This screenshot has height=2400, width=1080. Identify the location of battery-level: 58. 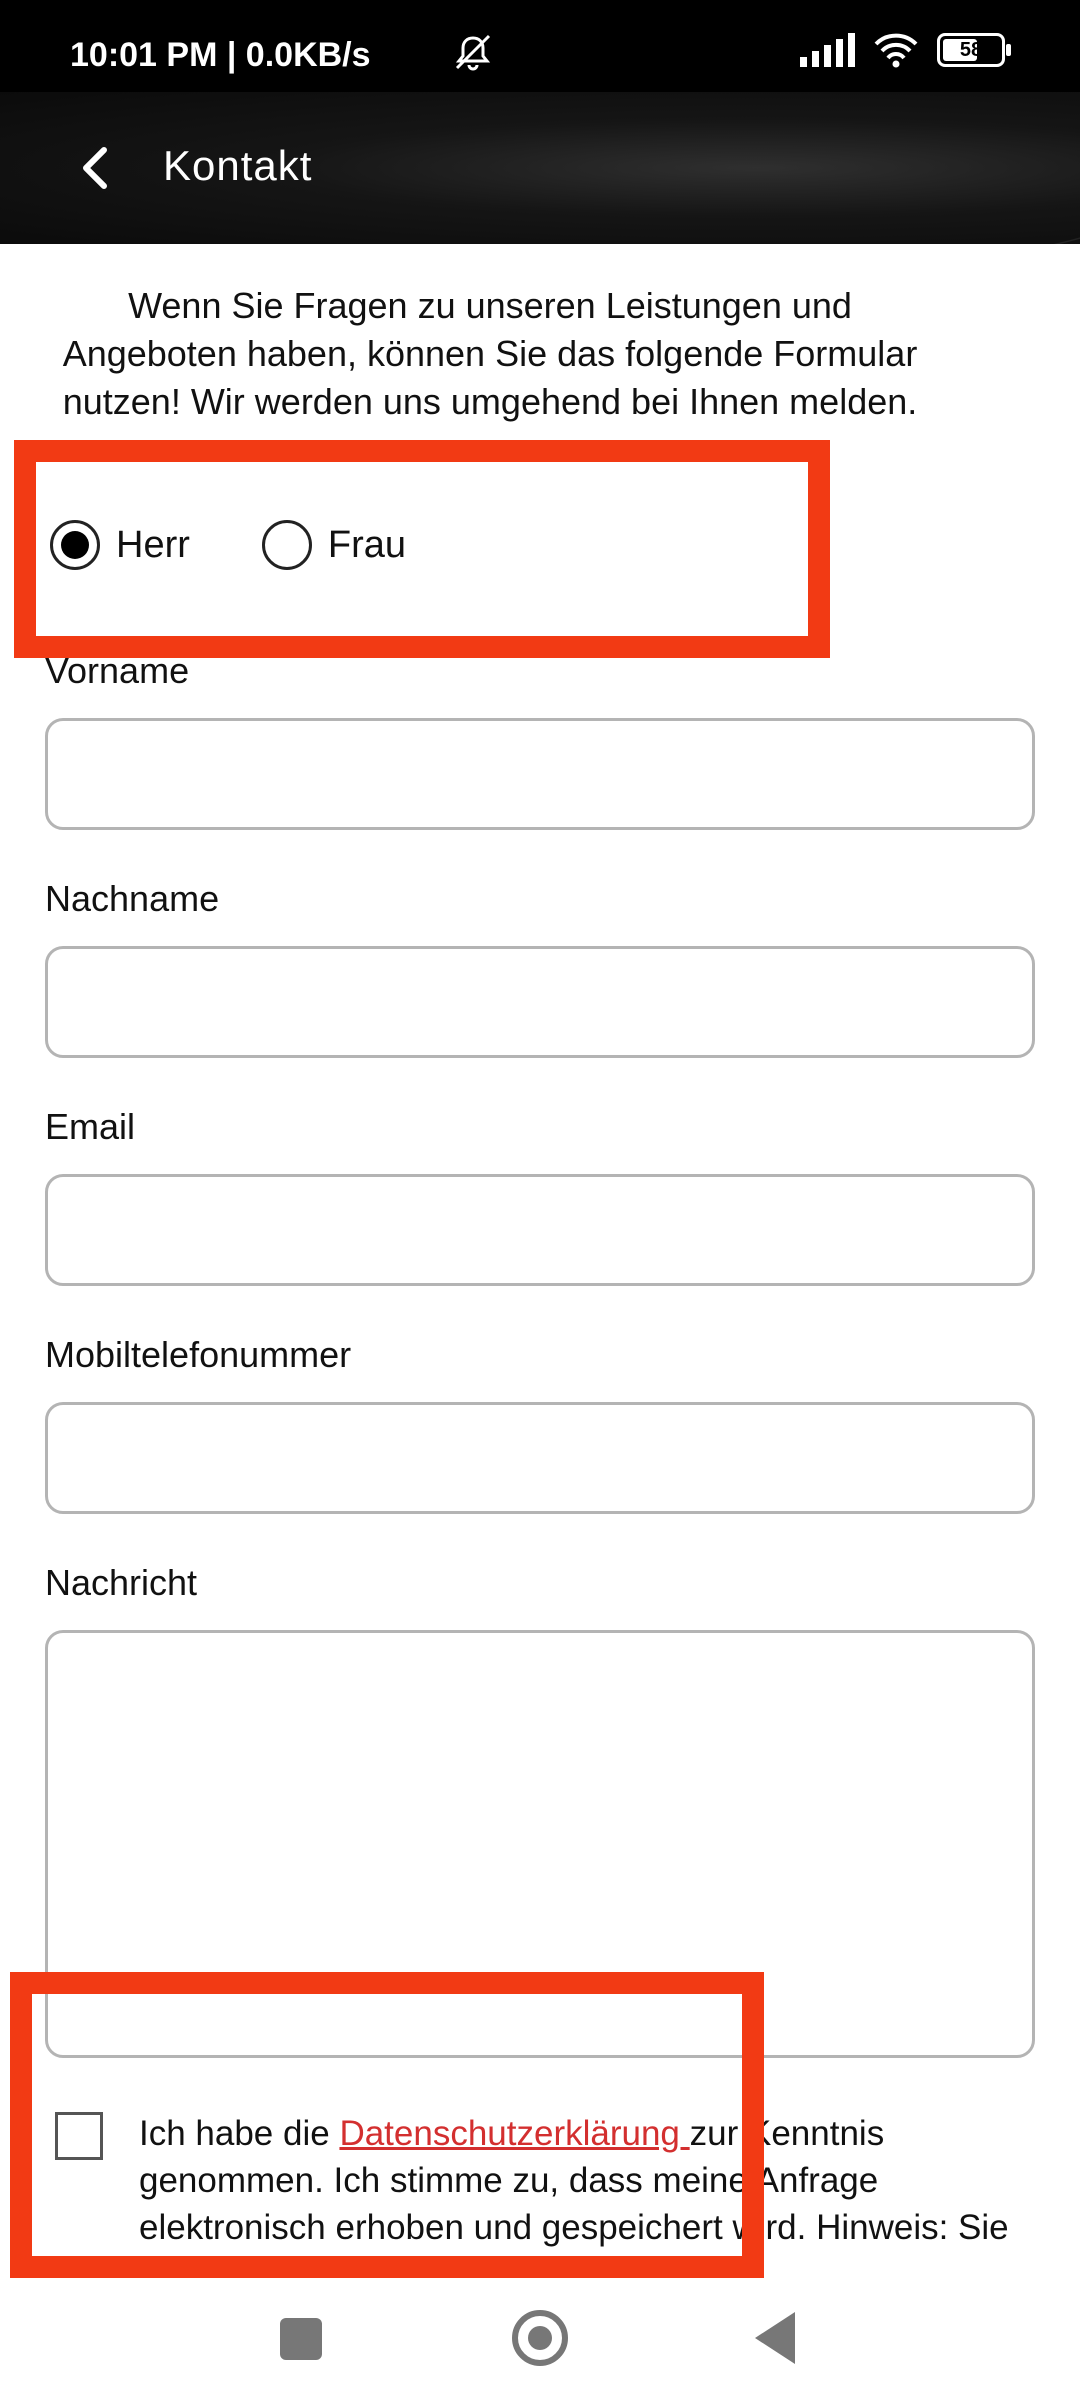
(971, 49).